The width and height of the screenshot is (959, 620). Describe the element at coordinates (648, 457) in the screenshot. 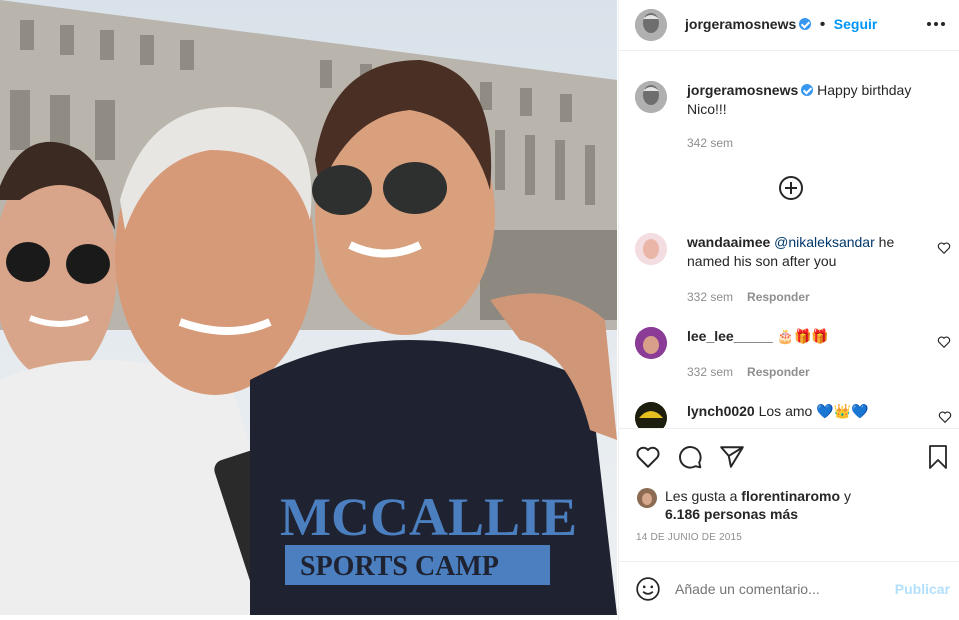

I see `heart-icon` at that location.